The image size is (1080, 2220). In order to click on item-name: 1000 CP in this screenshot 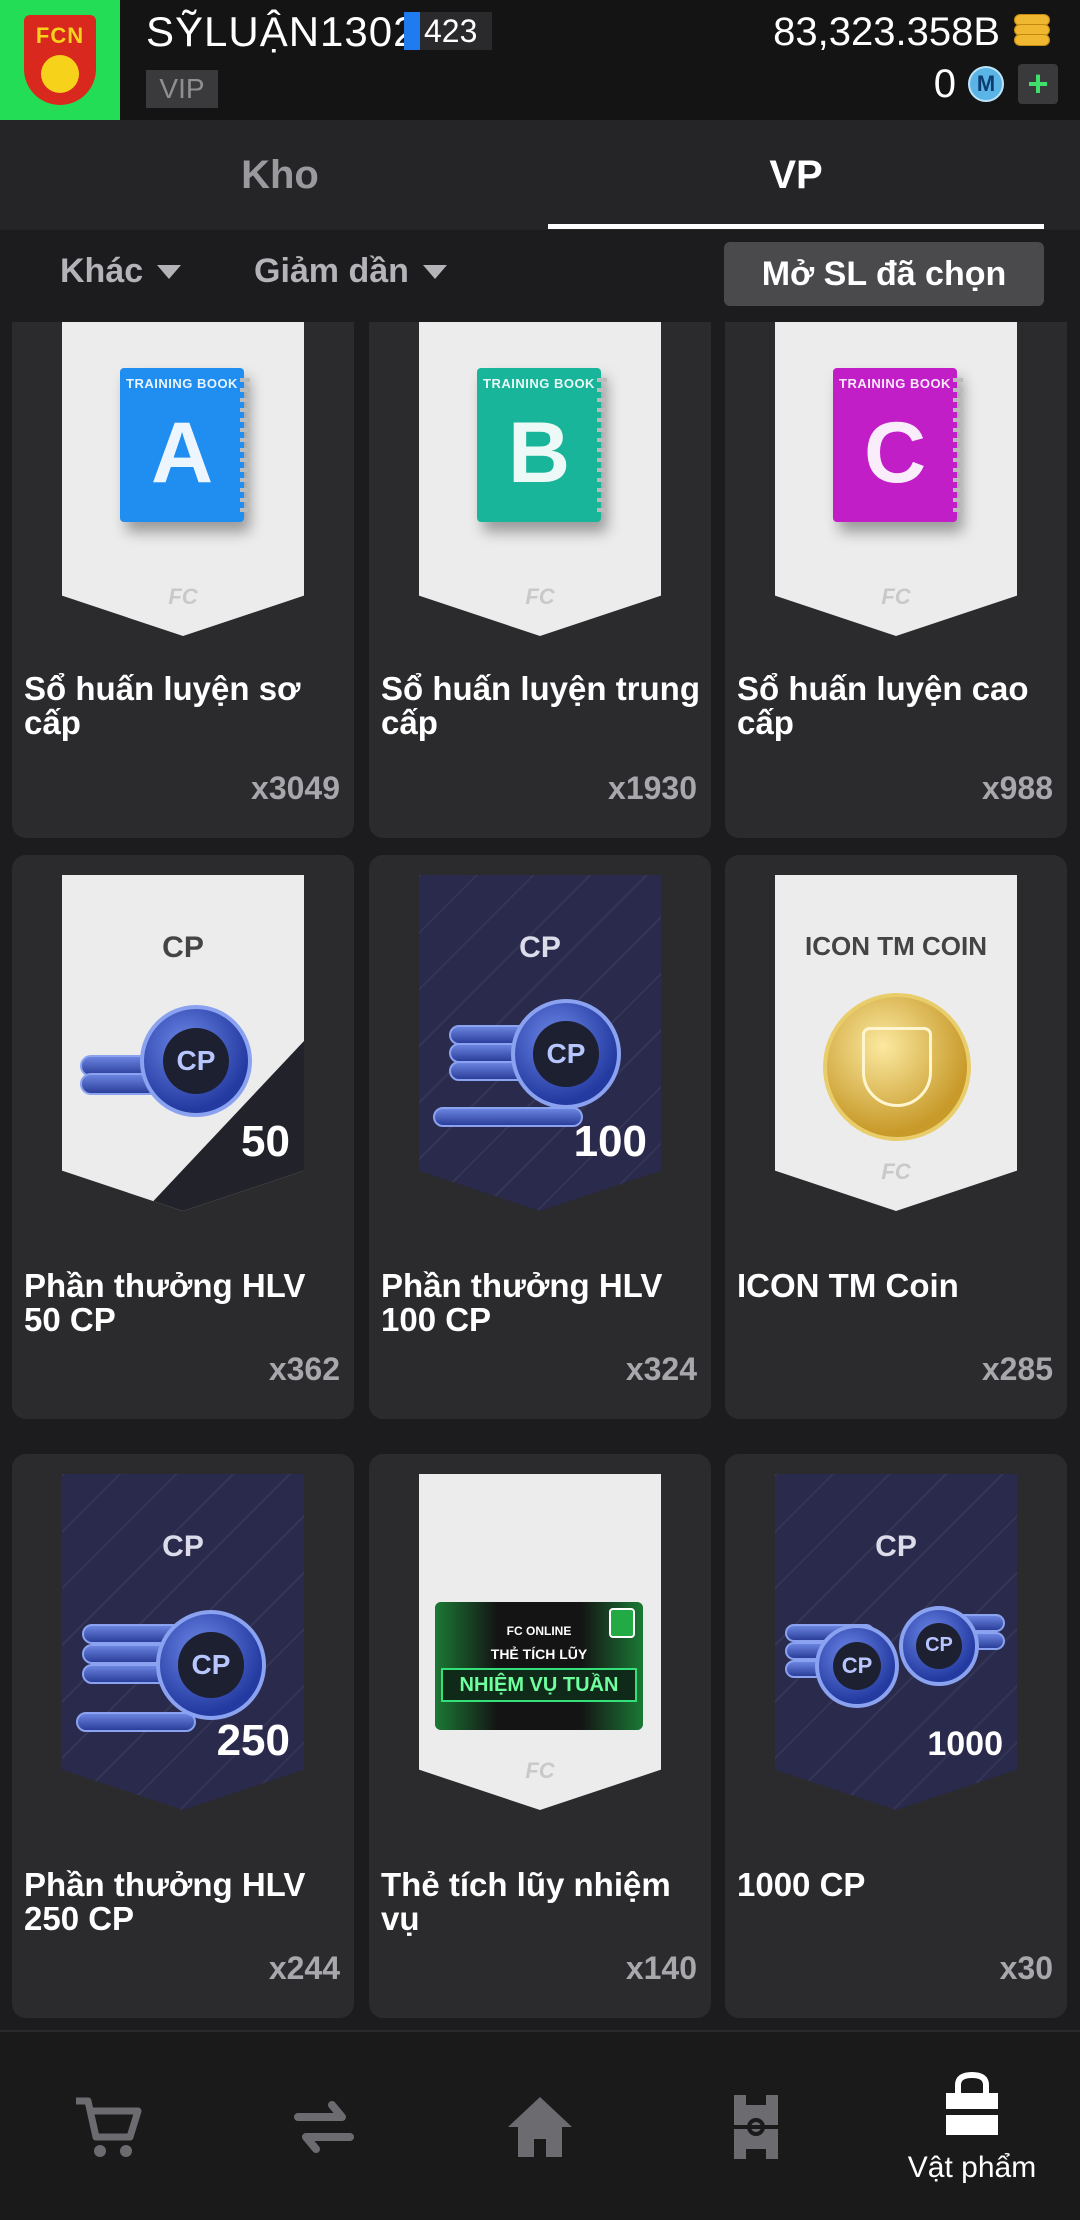, I will do `click(801, 1884)`.